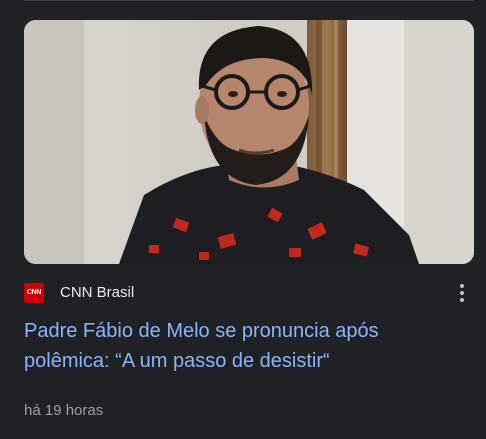 This screenshot has width=486, height=439. Describe the element at coordinates (249, 293) in the screenshot. I see `source-row: CNN CNN Brasil` at that location.